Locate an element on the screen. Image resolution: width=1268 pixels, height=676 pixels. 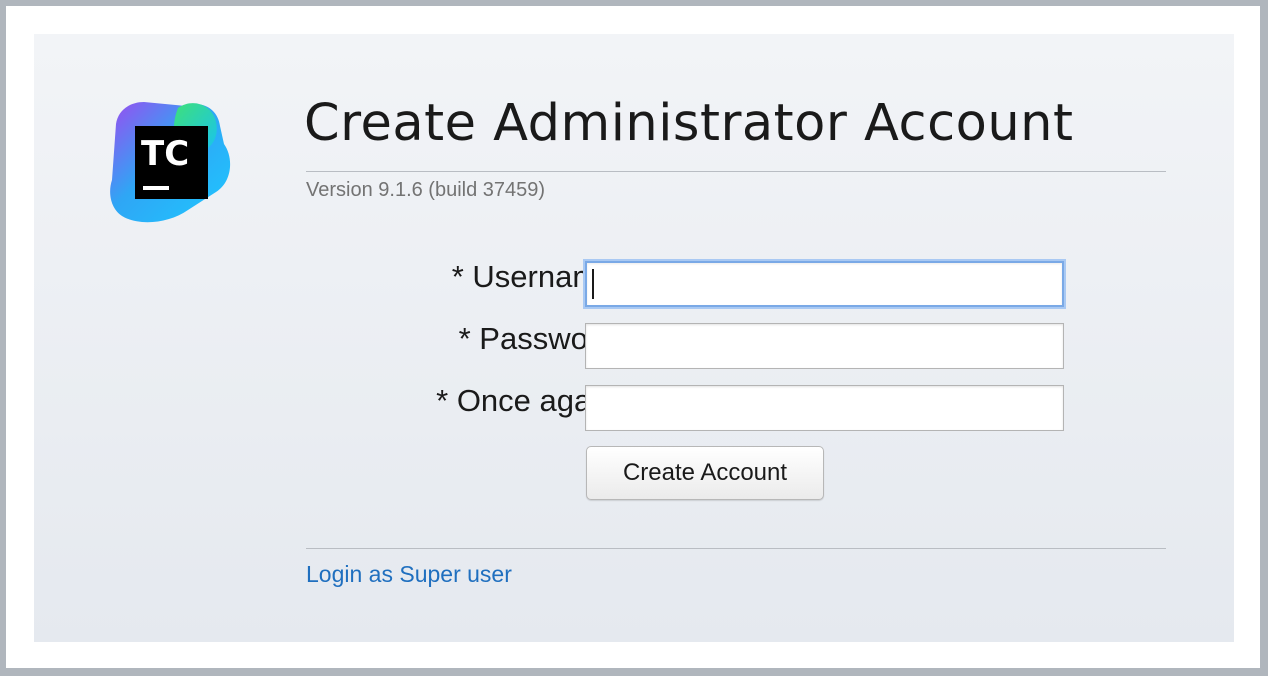
teamcity-logo-icon: TC is located at coordinates (171, 163).